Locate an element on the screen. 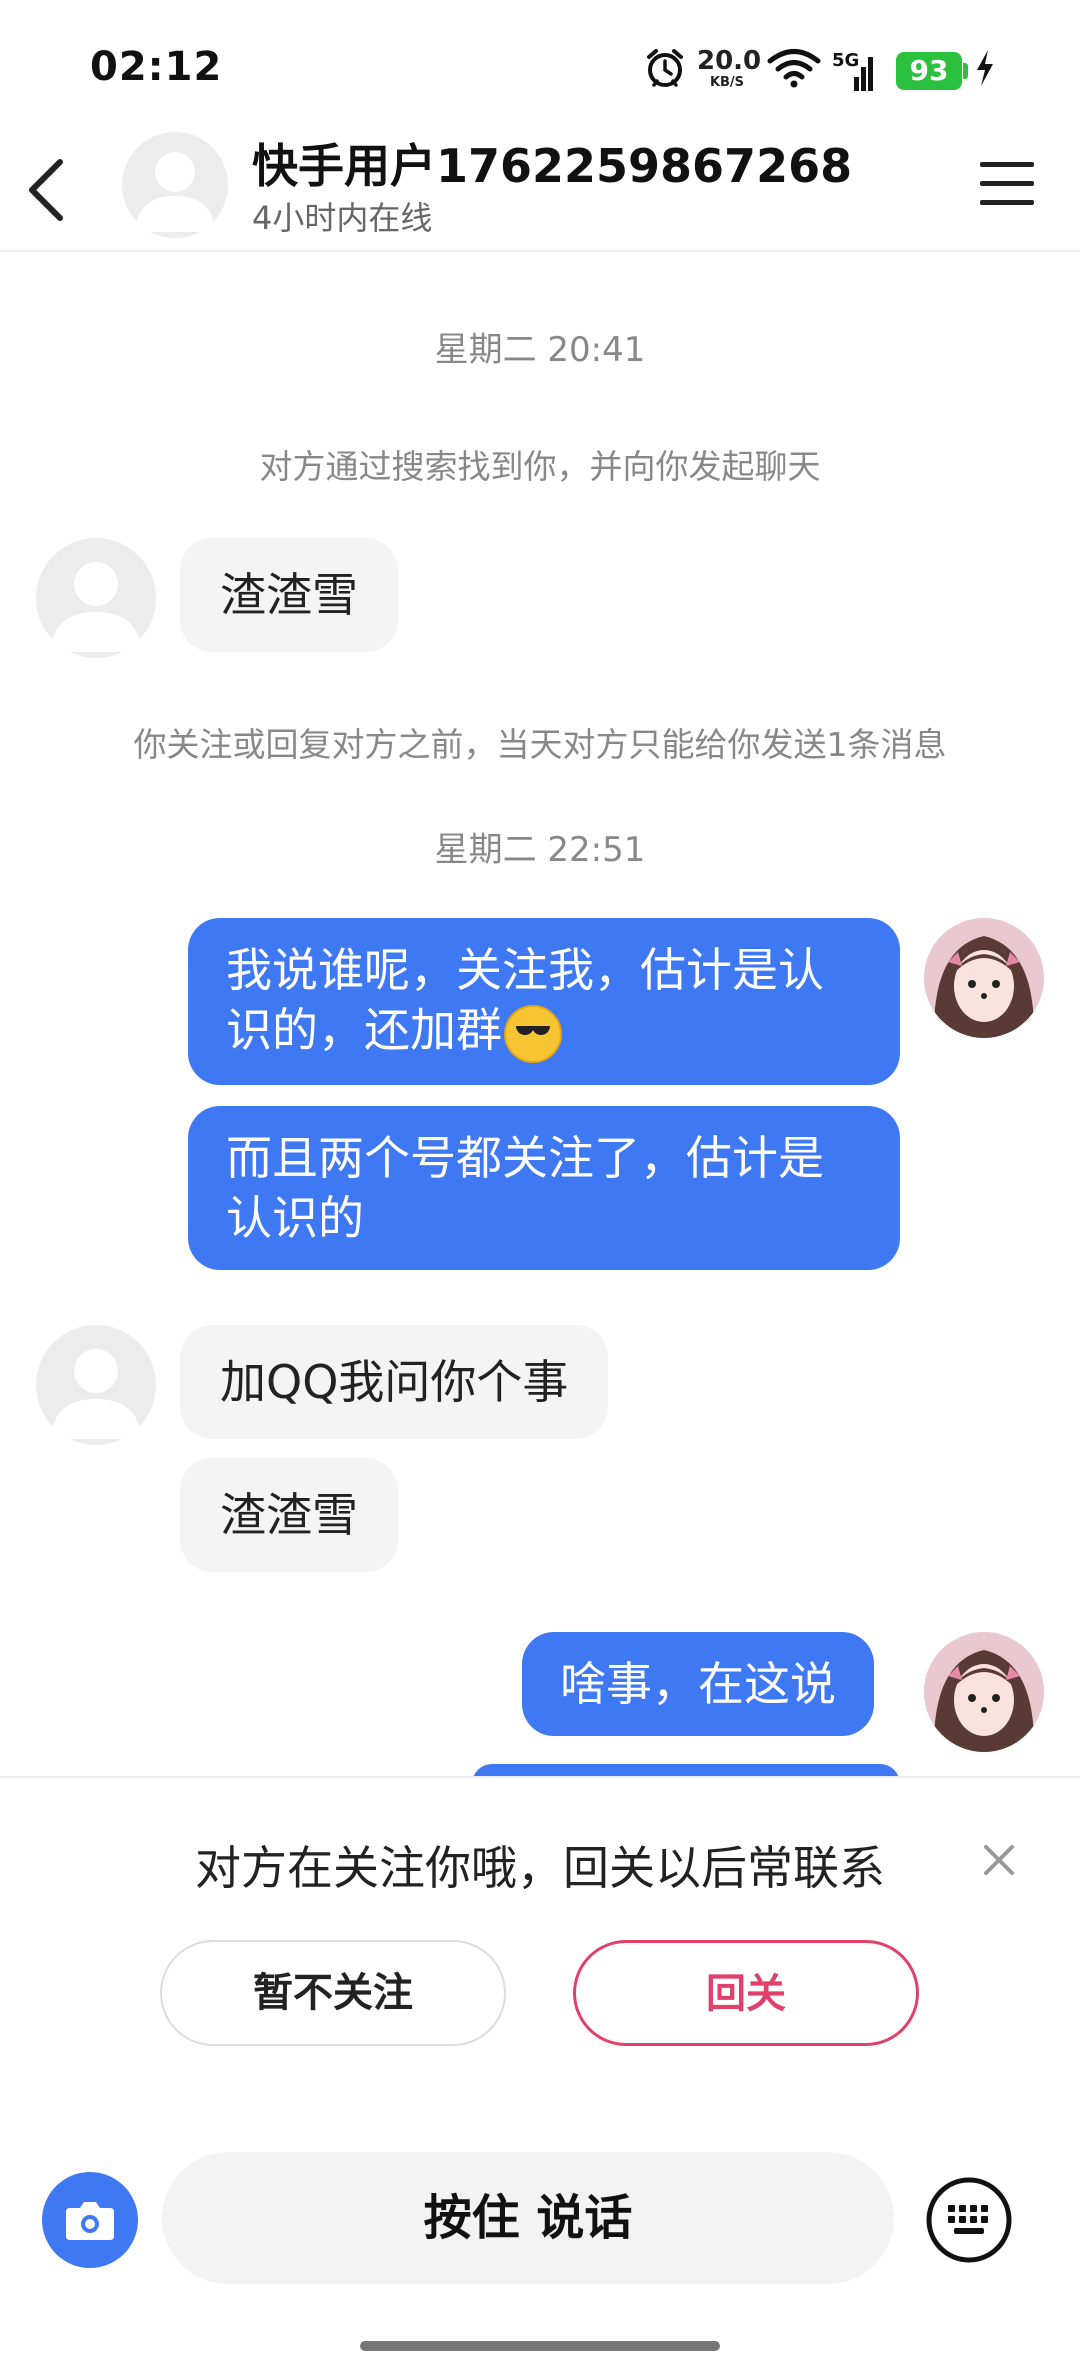  not-follow-button: 暂不关注 is located at coordinates (333, 1993).